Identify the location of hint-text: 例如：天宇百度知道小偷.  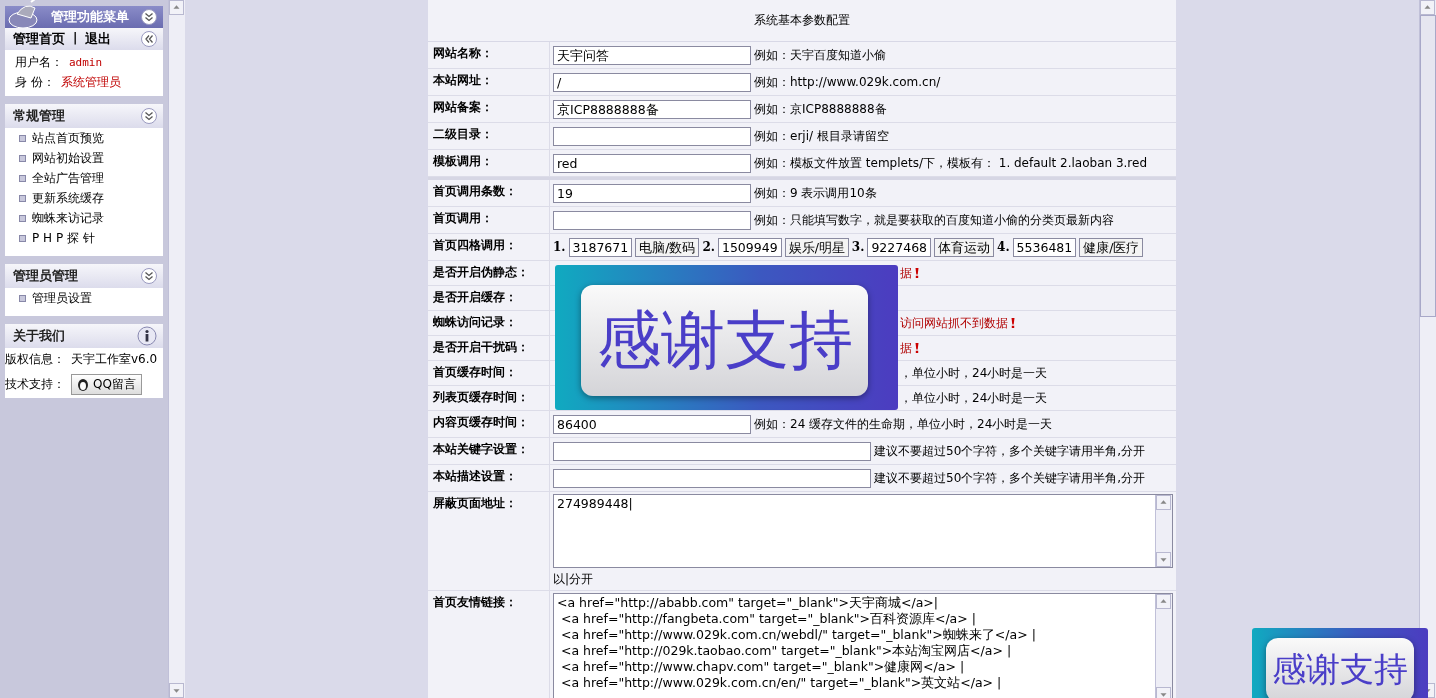
(820, 55).